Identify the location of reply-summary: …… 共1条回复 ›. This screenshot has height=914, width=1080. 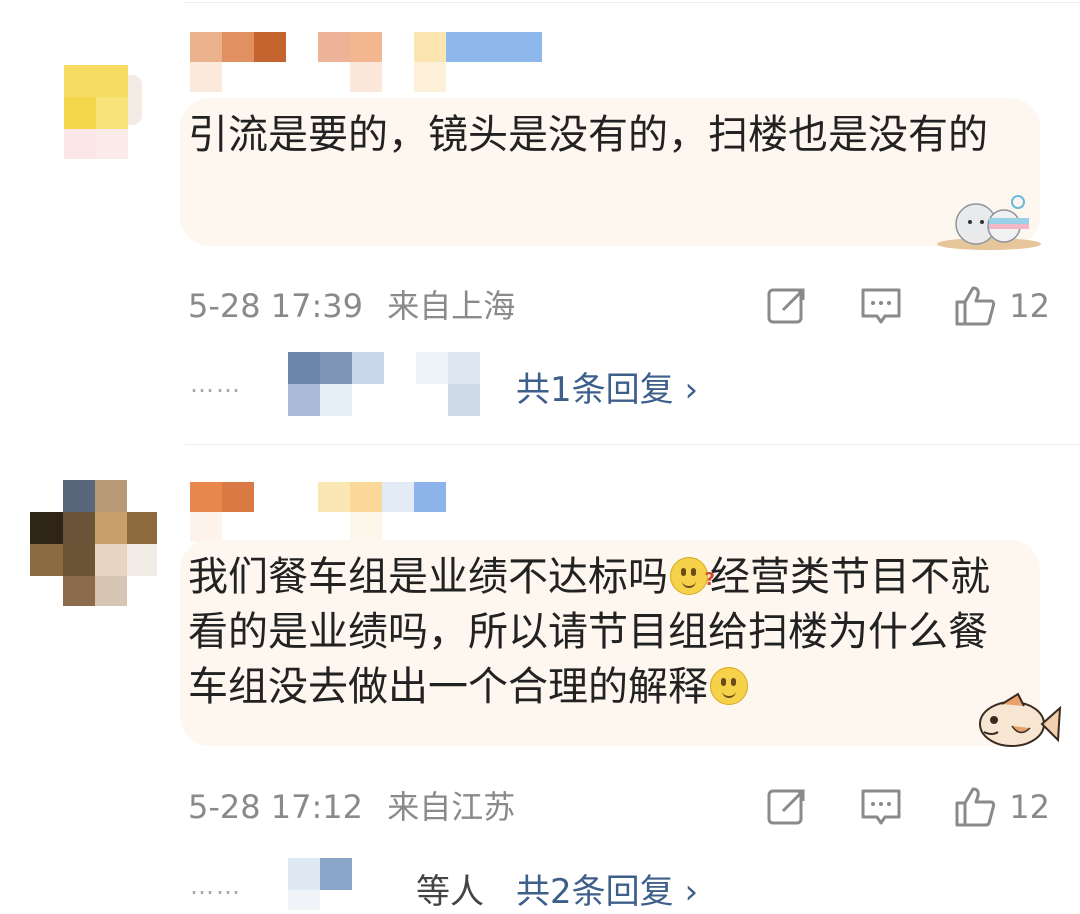
(540, 384).